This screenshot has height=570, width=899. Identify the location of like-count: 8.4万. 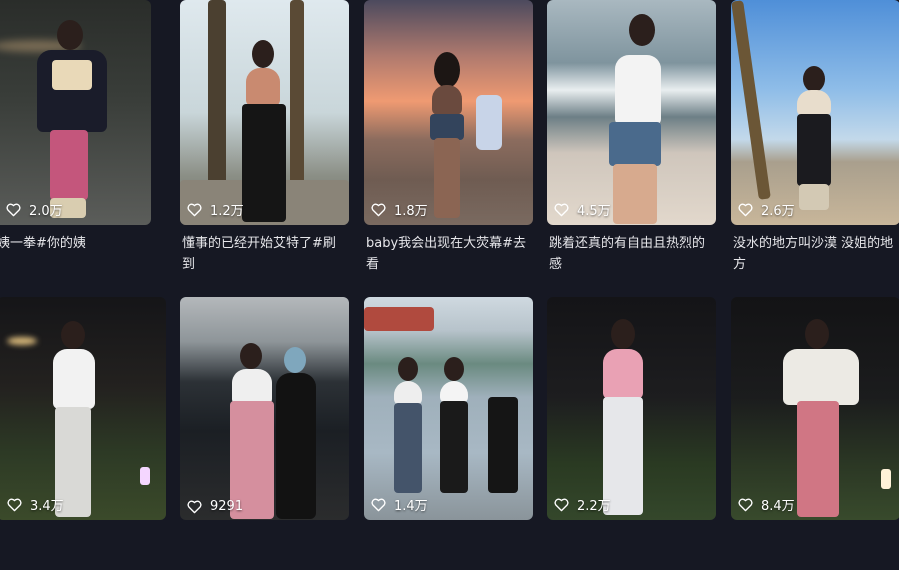
(766, 504).